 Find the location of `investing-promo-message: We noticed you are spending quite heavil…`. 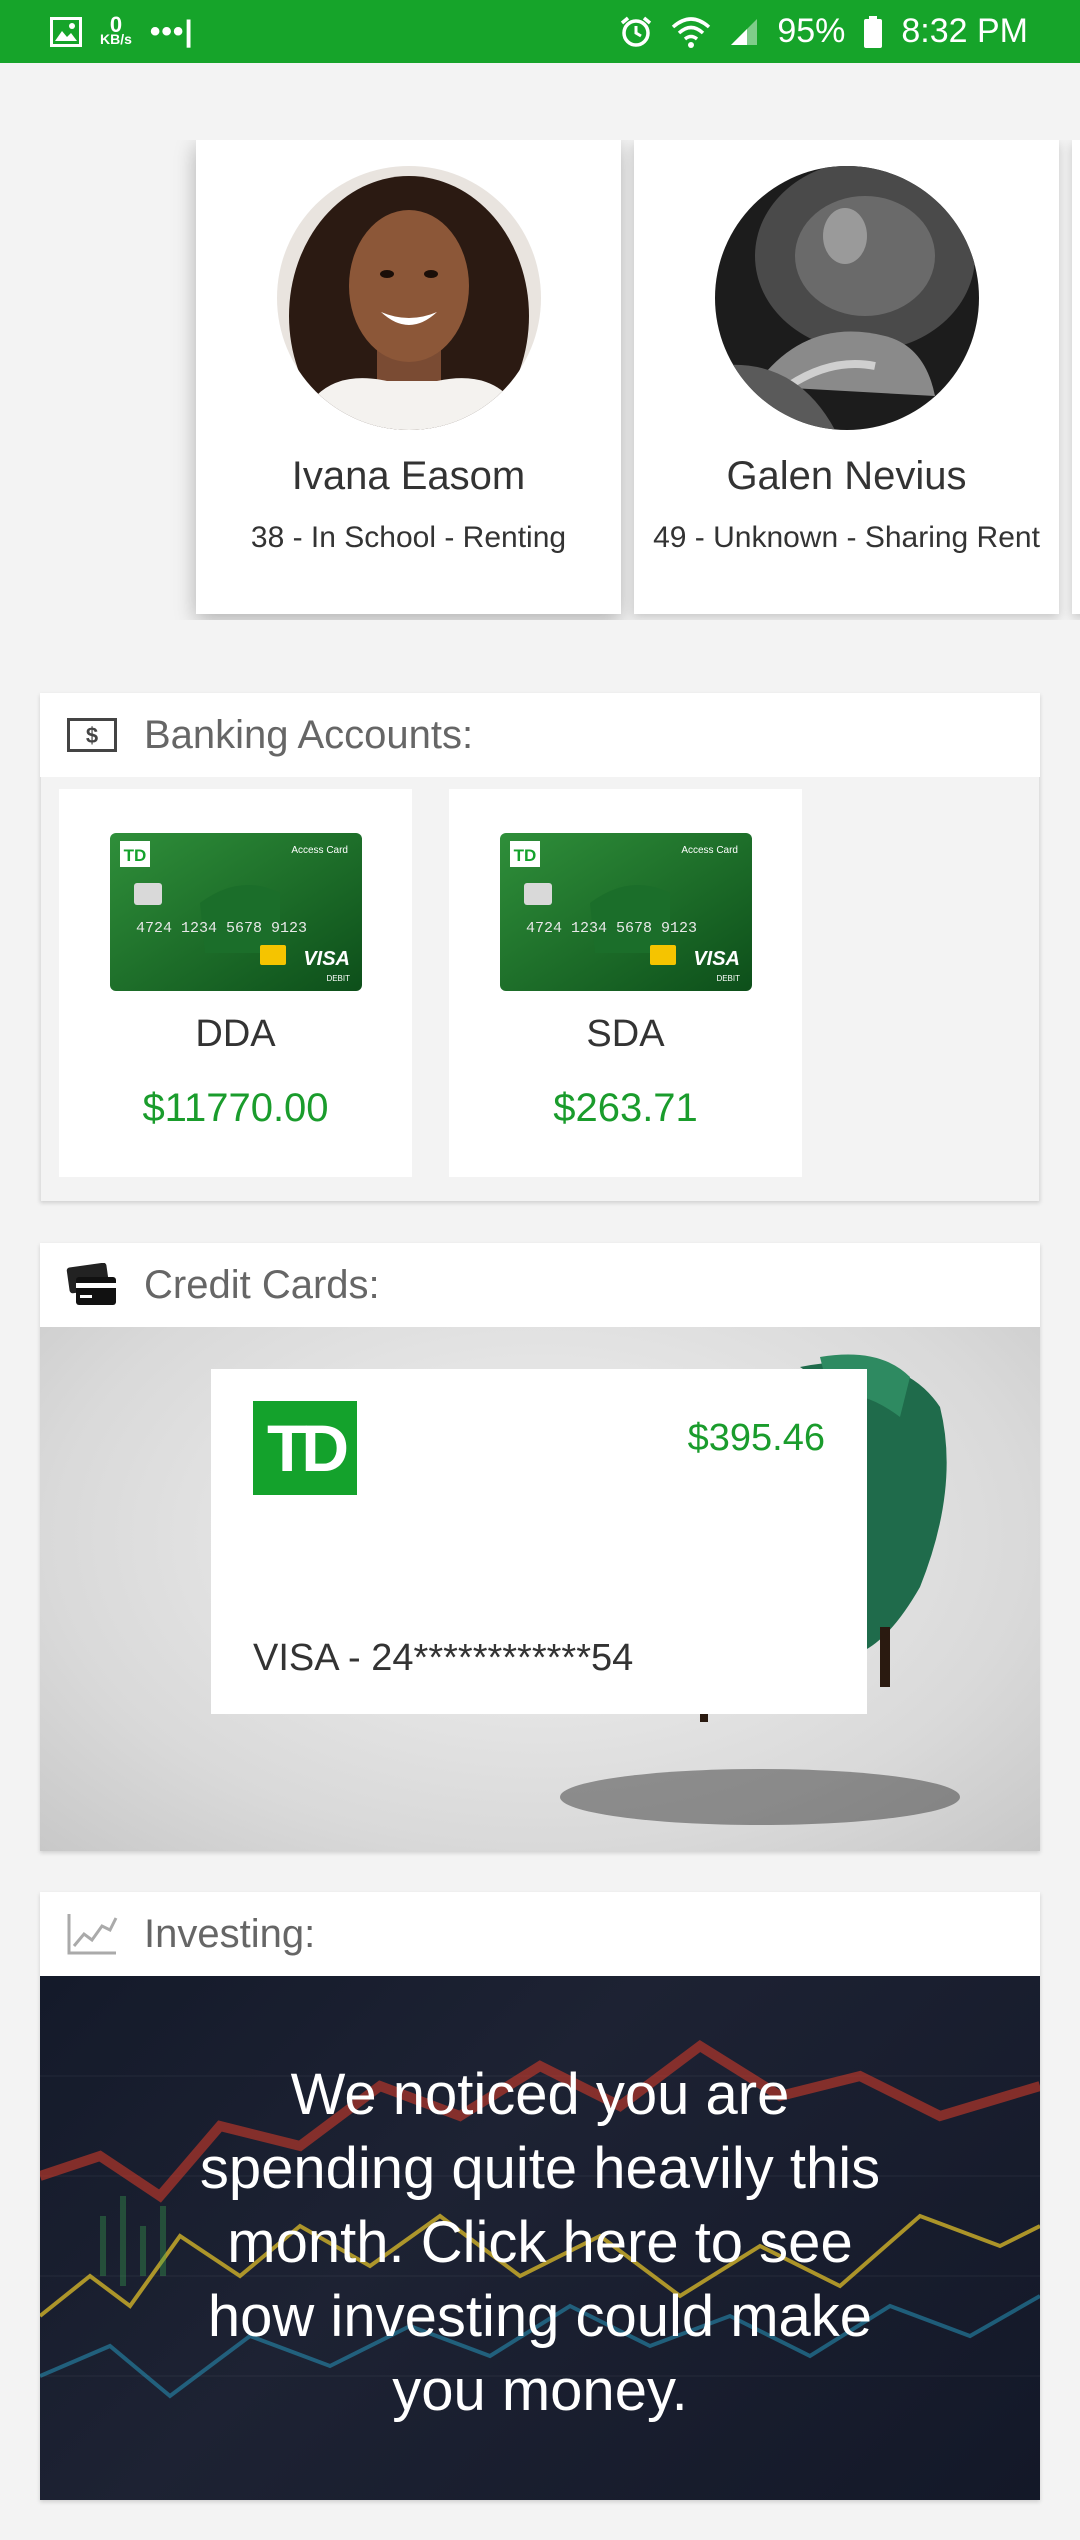

investing-promo-message: We noticed you are spending quite heavil… is located at coordinates (540, 2243).